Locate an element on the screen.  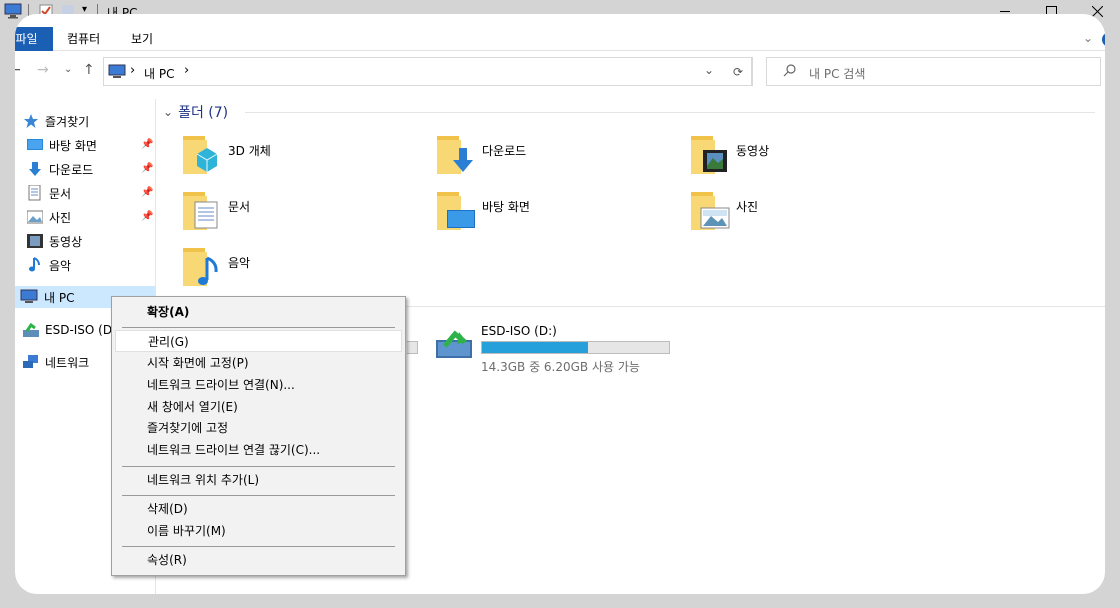
forward-arrow-icon: → is located at coordinates (43, 70).